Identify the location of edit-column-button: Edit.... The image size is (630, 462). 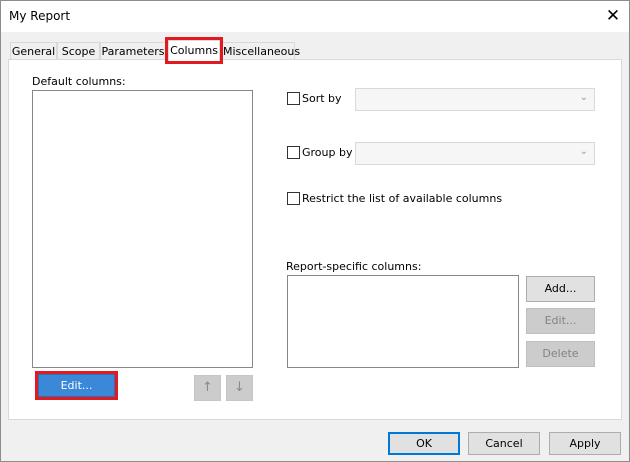
(560, 321).